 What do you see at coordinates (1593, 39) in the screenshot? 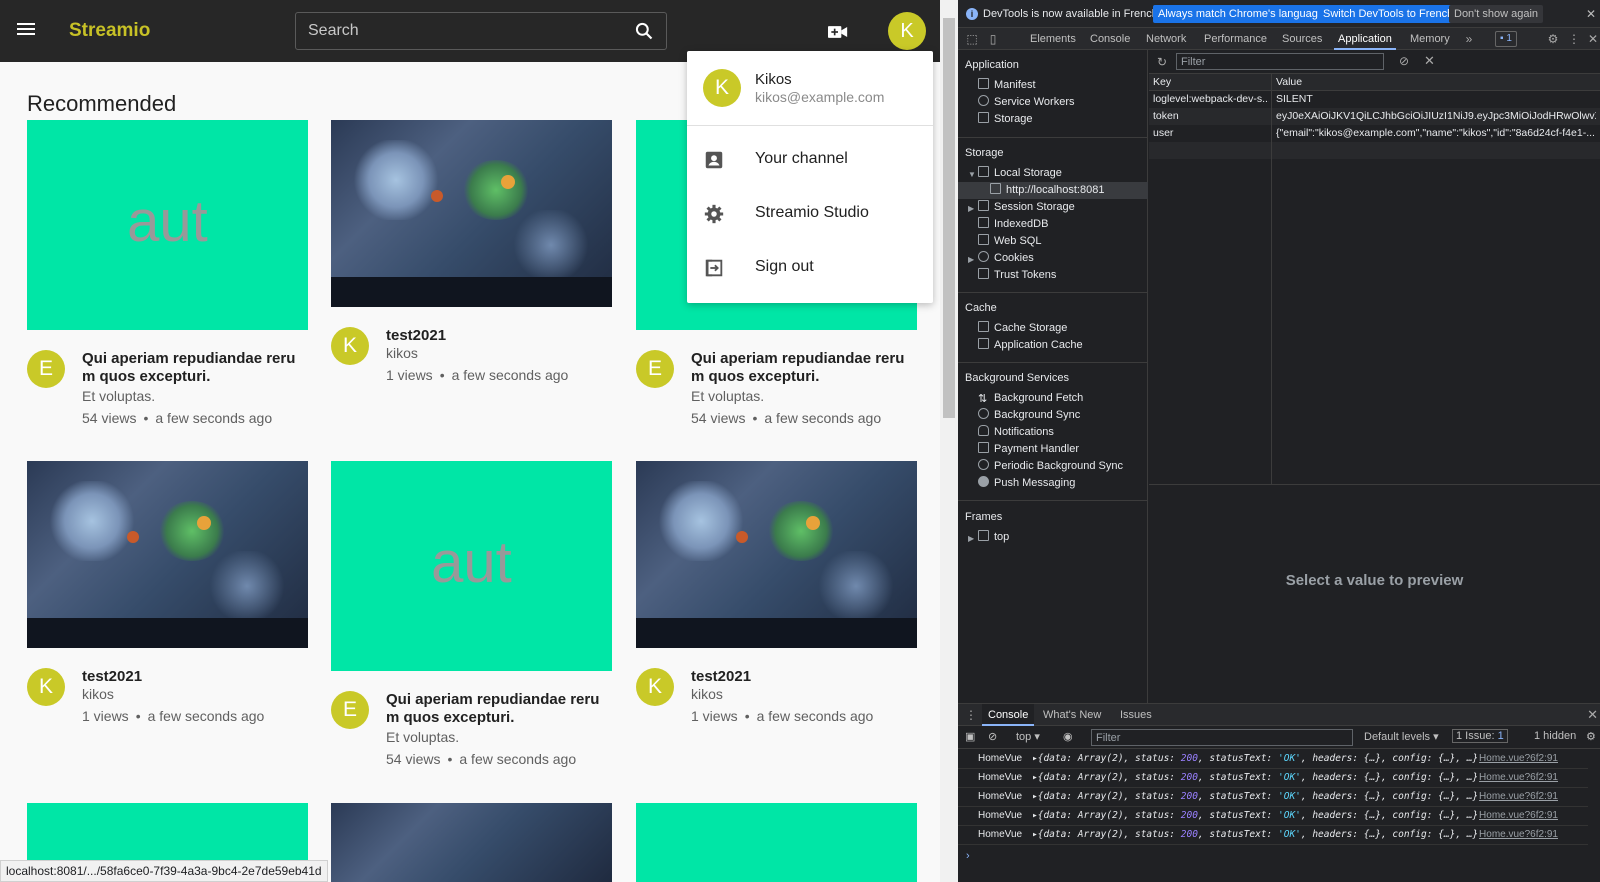
I see `close-devtools-icon: ✕` at bounding box center [1593, 39].